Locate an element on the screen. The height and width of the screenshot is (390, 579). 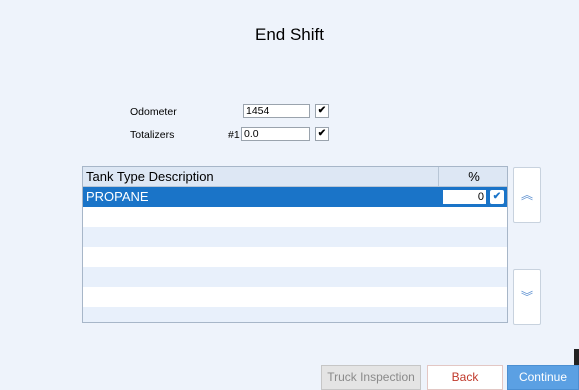
double-chevron-down-icon: ︾ is located at coordinates (526, 297).